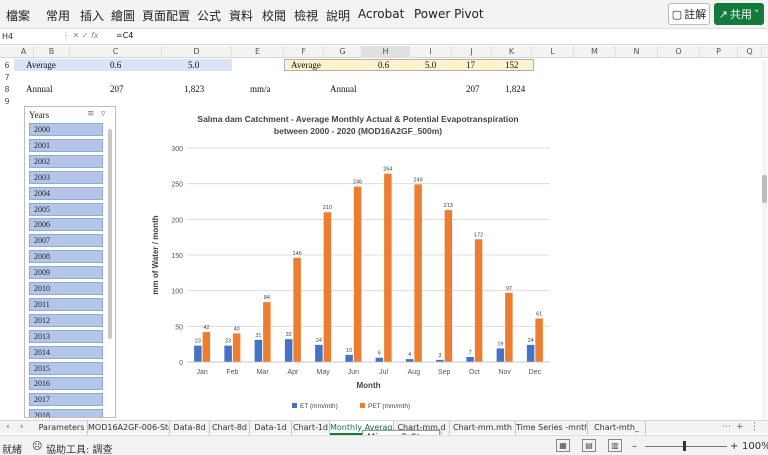 The height and width of the screenshot is (455, 768). What do you see at coordinates (66, 320) in the screenshot?
I see `slicer-item-2012: 2012` at bounding box center [66, 320].